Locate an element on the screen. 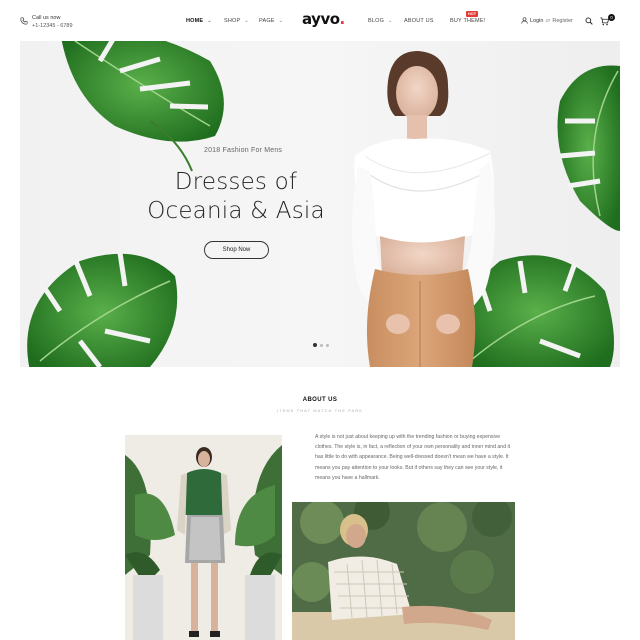  nav-shop-label: SHOP is located at coordinates (232, 21).